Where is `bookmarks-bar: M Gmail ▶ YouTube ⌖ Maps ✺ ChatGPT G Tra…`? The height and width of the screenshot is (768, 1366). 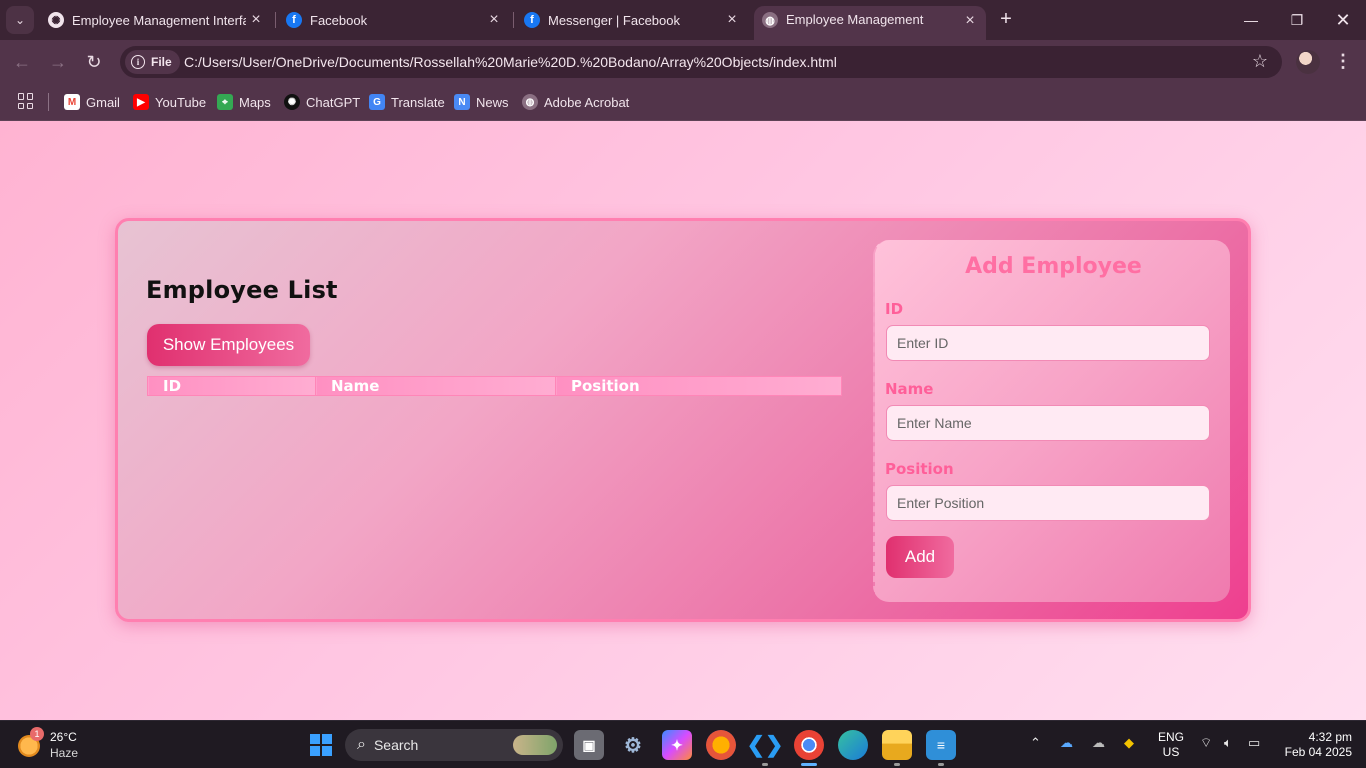 bookmarks-bar: M Gmail ▶ YouTube ⌖ Maps ✺ ChatGPT G Tra… is located at coordinates (683, 102).